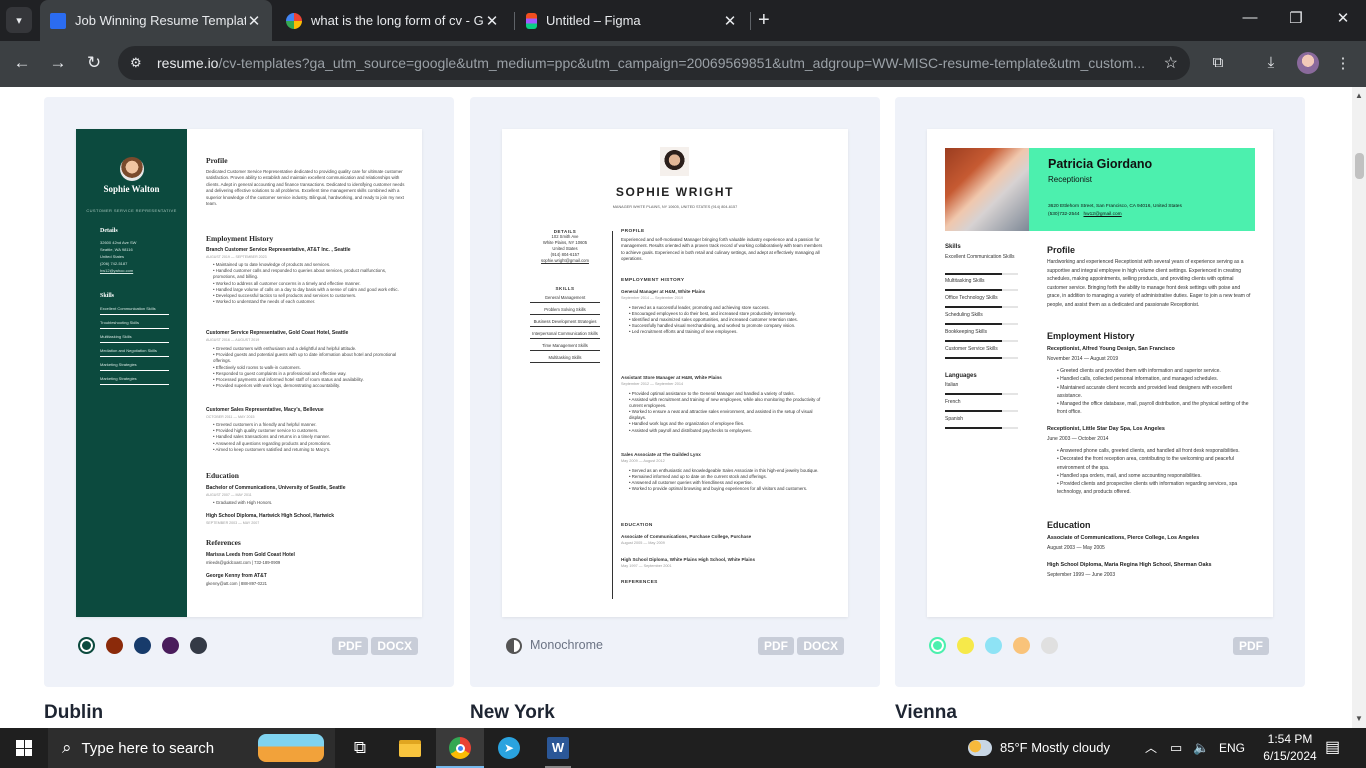 This screenshot has height=768, width=1366. Describe the element at coordinates (965, 281) in the screenshot. I see `skill-label: Multitasking Skills` at that location.